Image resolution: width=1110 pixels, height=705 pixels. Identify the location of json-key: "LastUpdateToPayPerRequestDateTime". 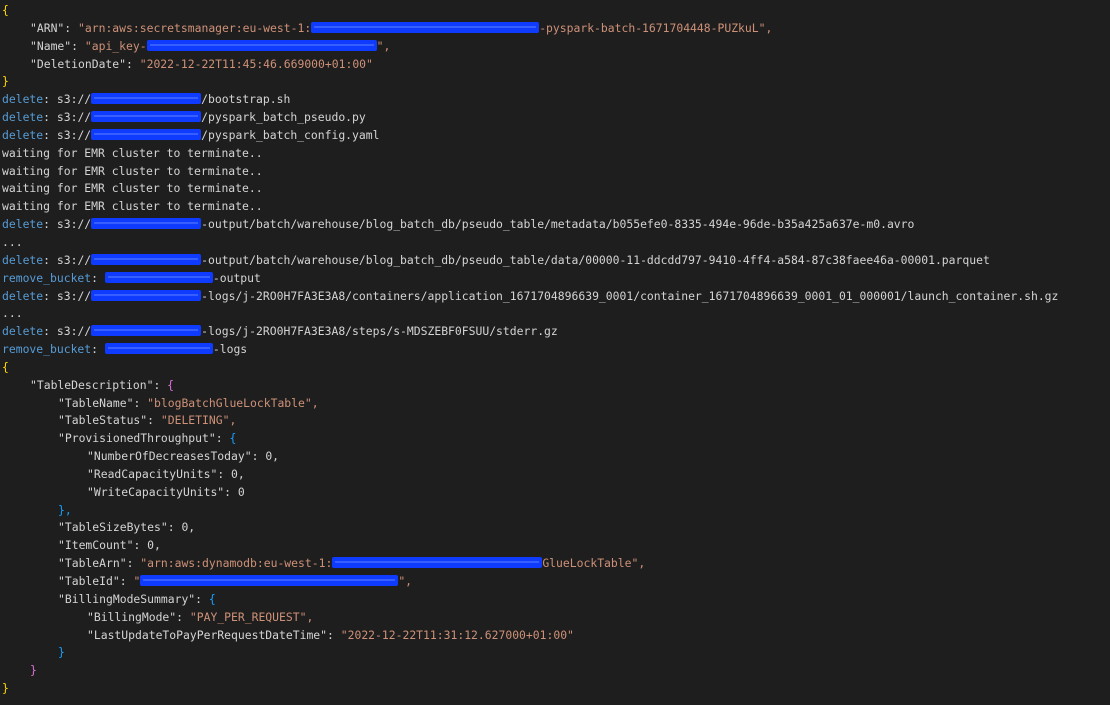
(207, 634).